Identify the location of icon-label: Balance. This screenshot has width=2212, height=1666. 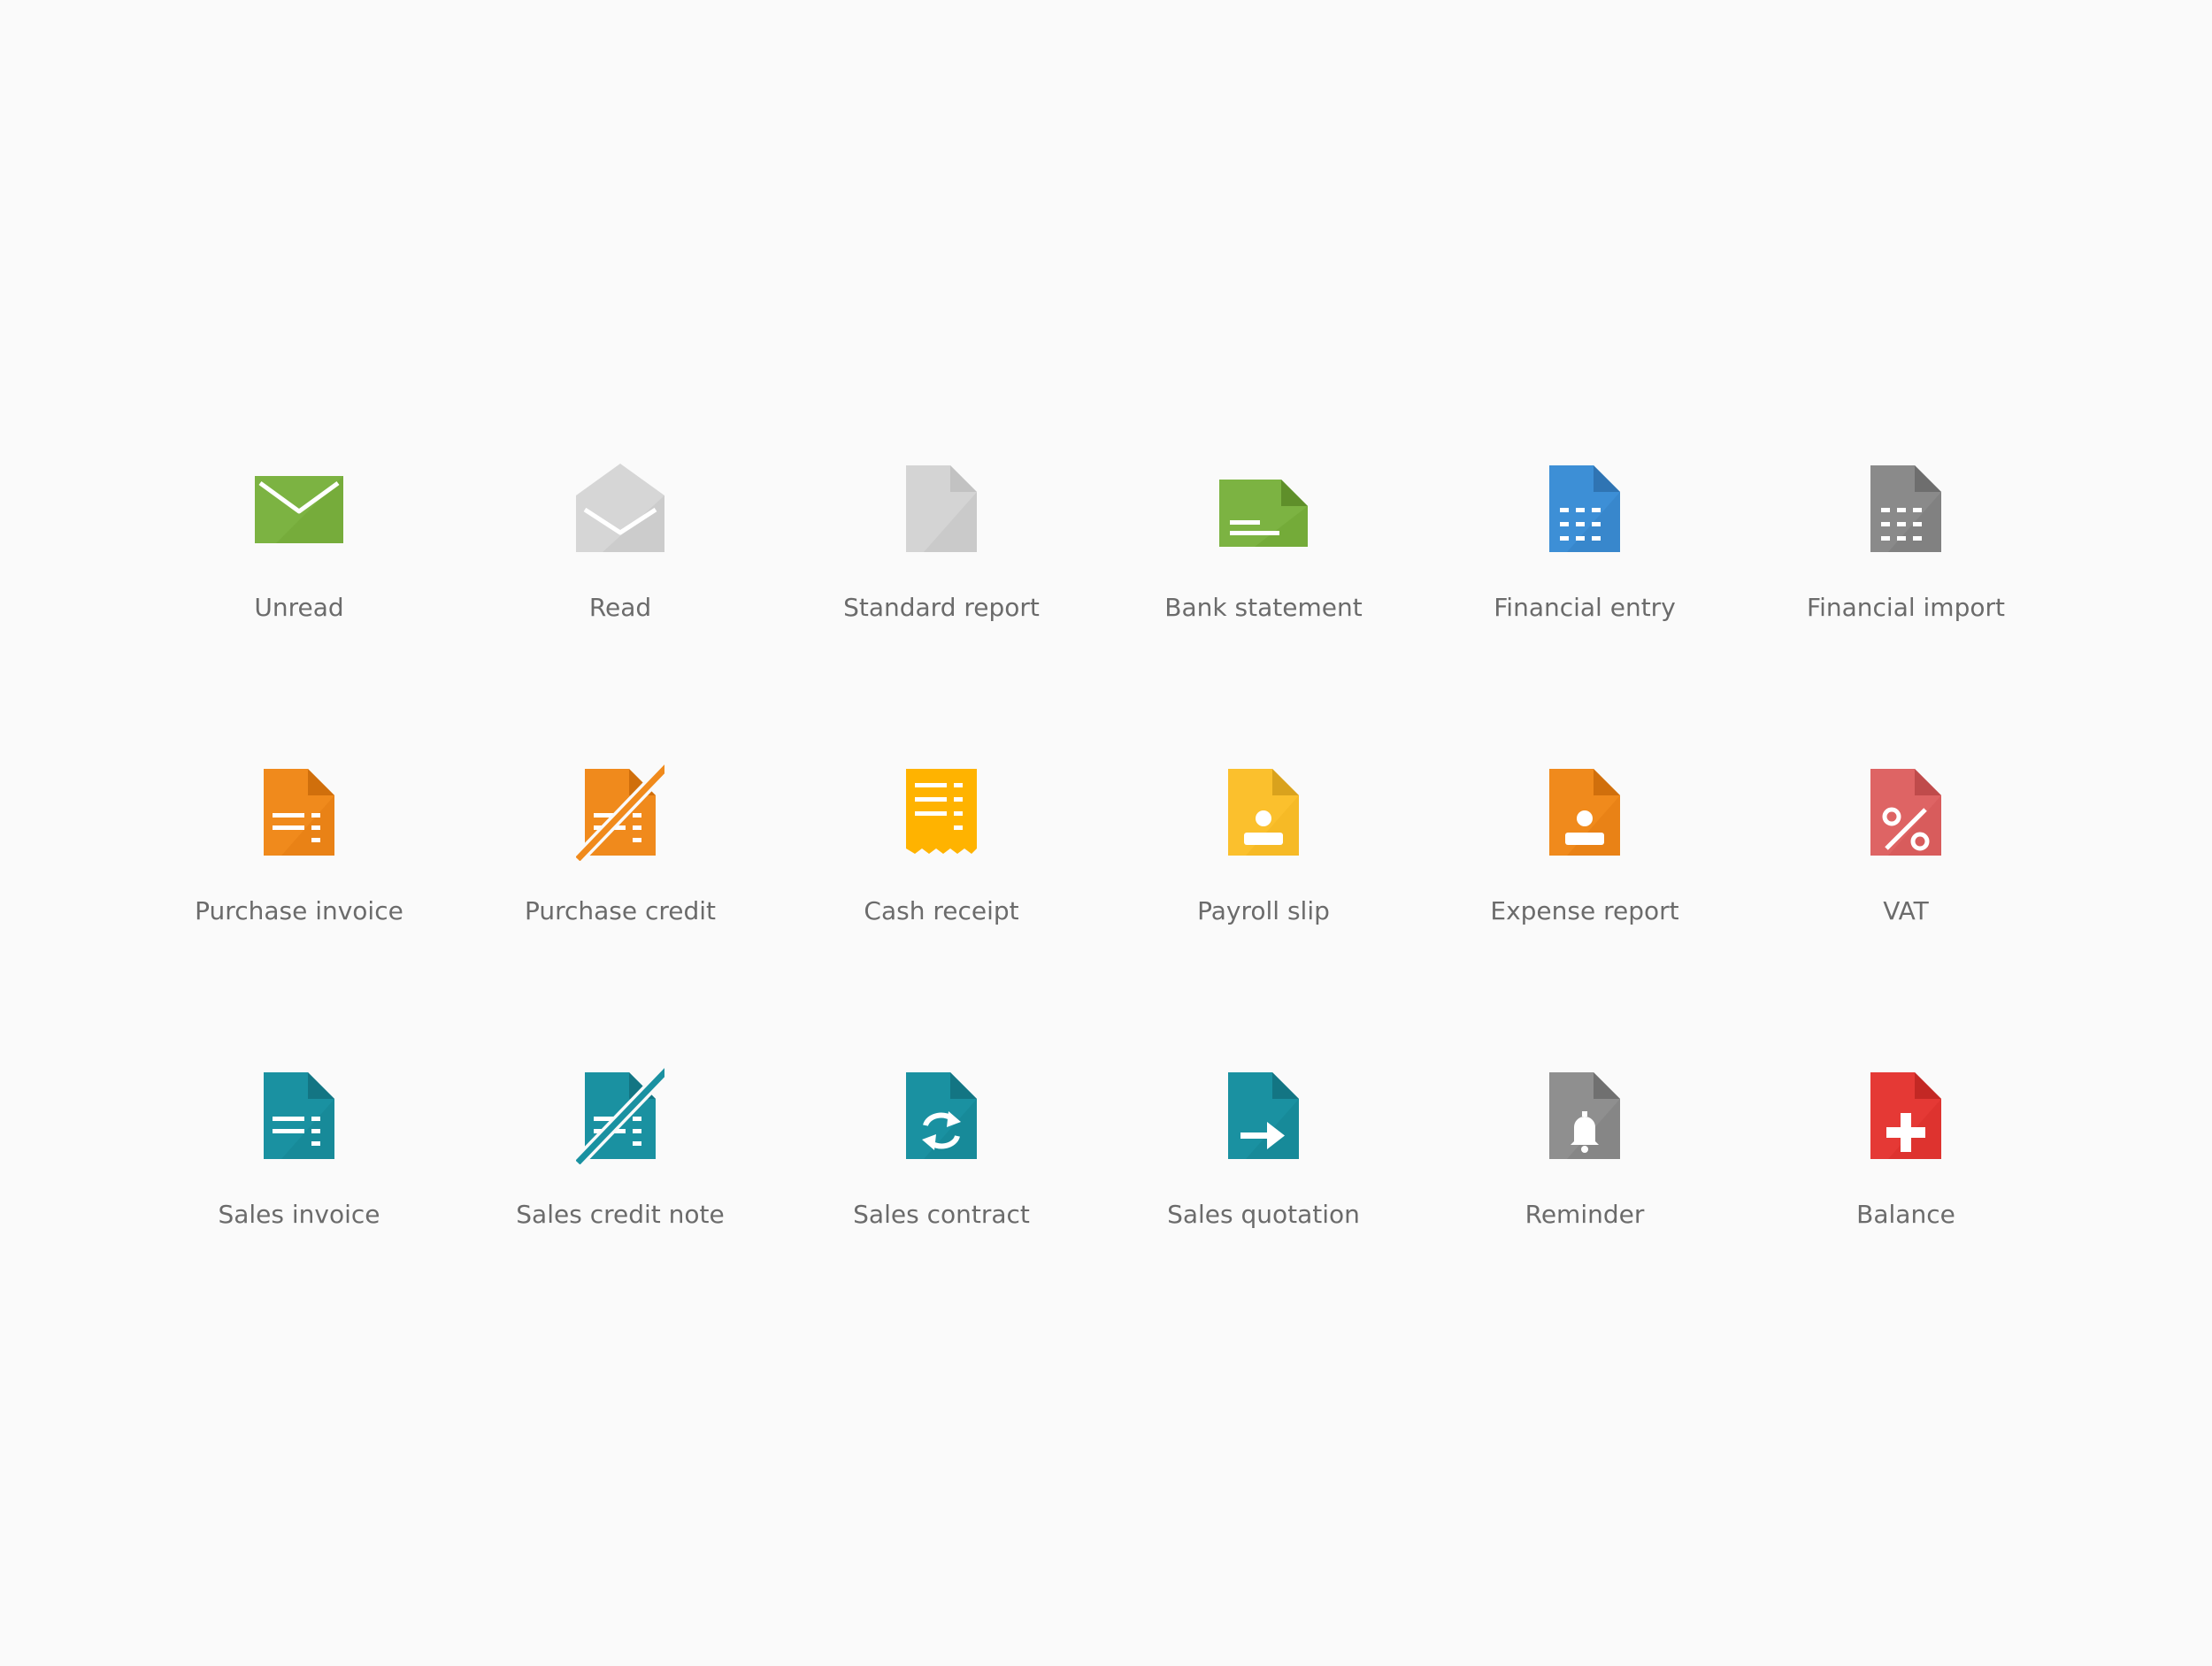
(1906, 1214).